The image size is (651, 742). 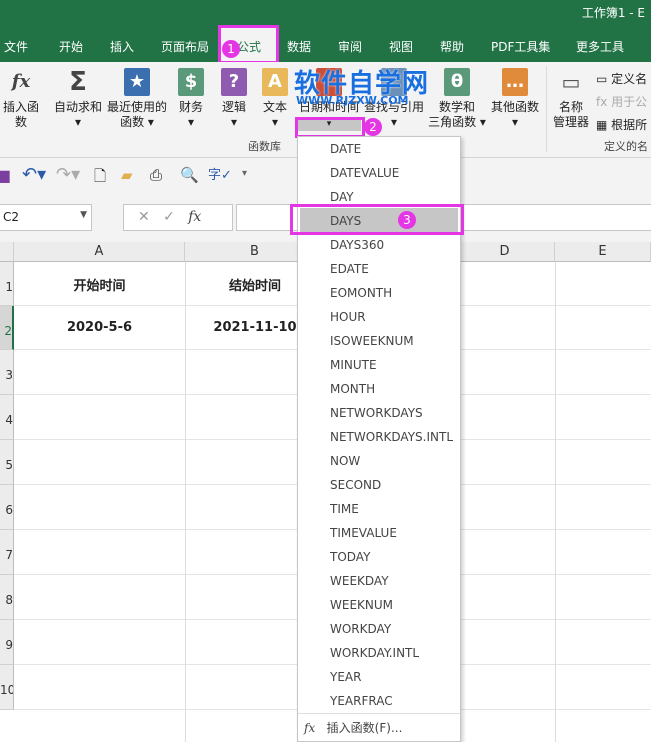 I want to click on menu-item-day: DAY, so click(x=342, y=197).